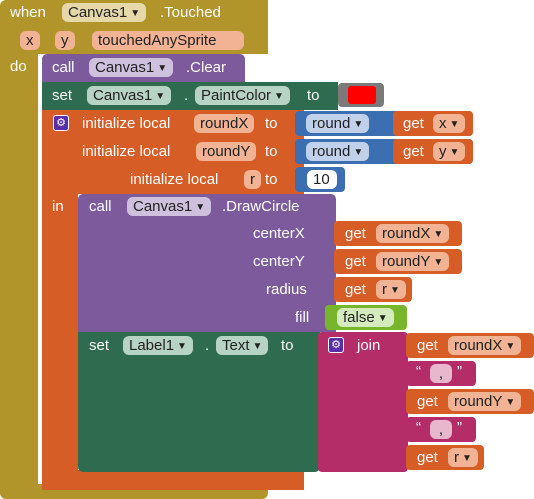 Image resolution: width=534 pixels, height=499 pixels. What do you see at coordinates (406, 233) in the screenshot?
I see `get-roundx-var: roundX` at bounding box center [406, 233].